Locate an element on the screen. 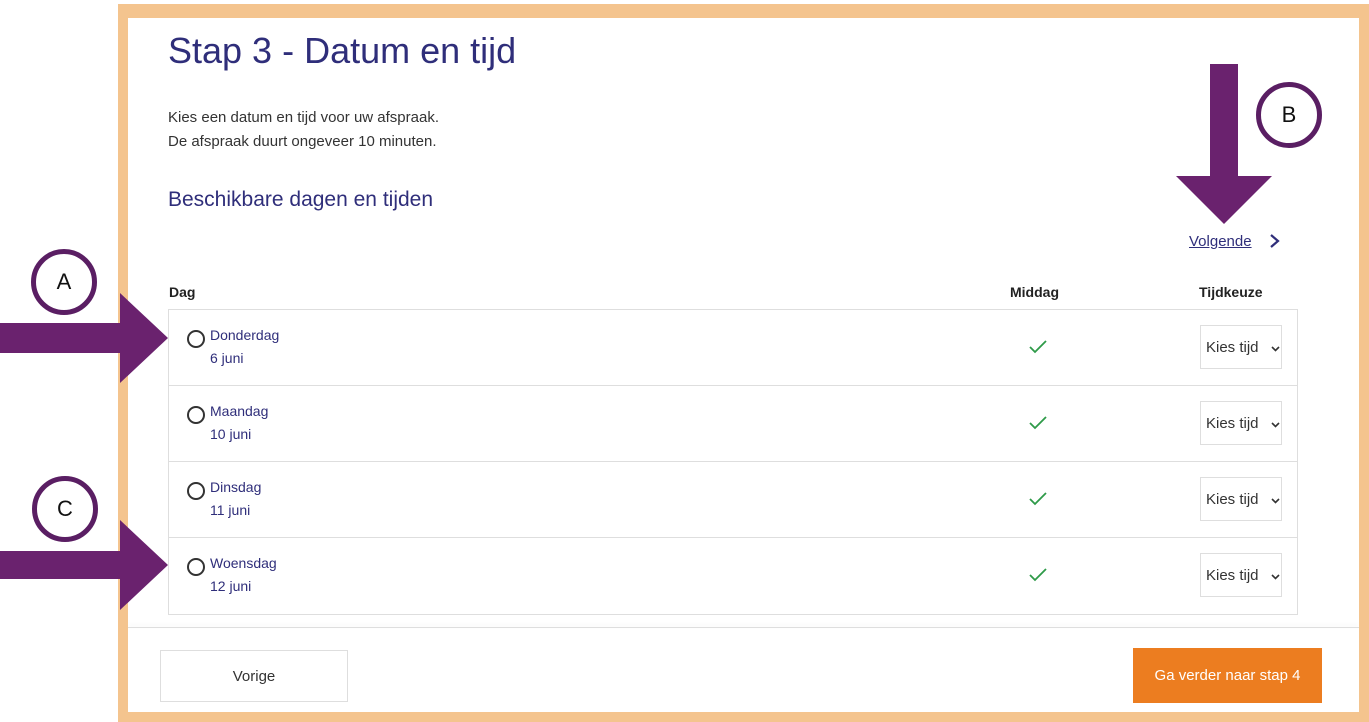  day-name: Dinsdag is located at coordinates (235, 487).